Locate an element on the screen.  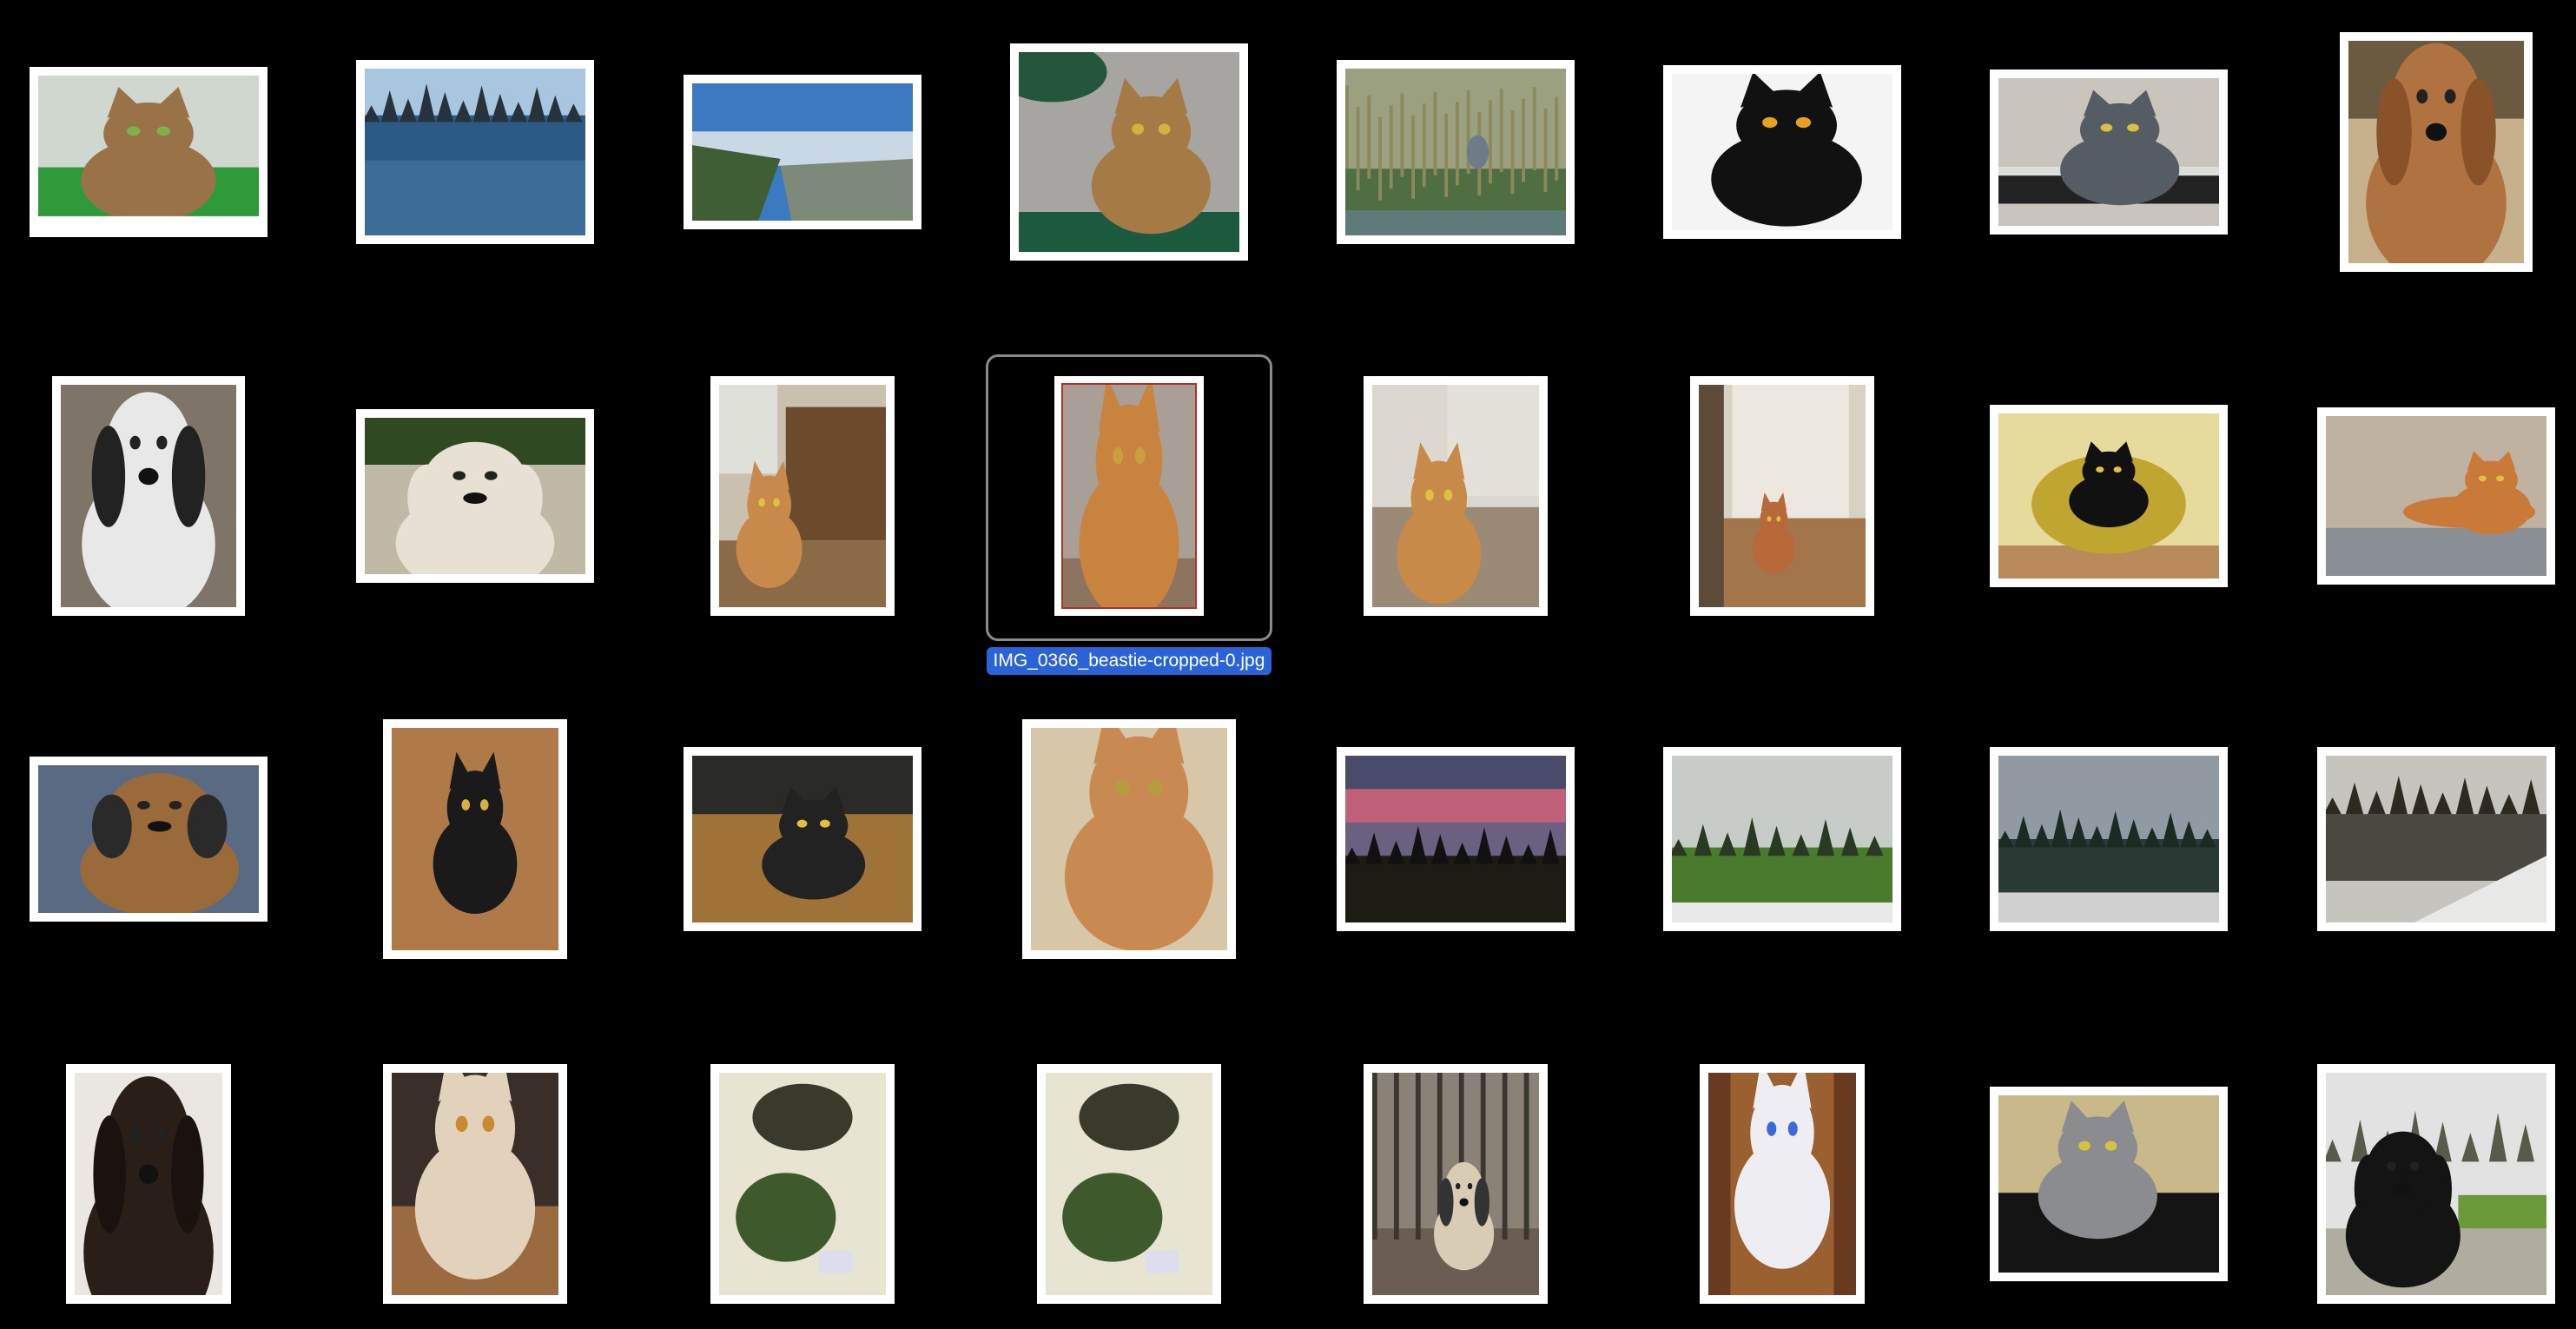
desktop-photo-pug-forest is located at coordinates (1456, 1184).